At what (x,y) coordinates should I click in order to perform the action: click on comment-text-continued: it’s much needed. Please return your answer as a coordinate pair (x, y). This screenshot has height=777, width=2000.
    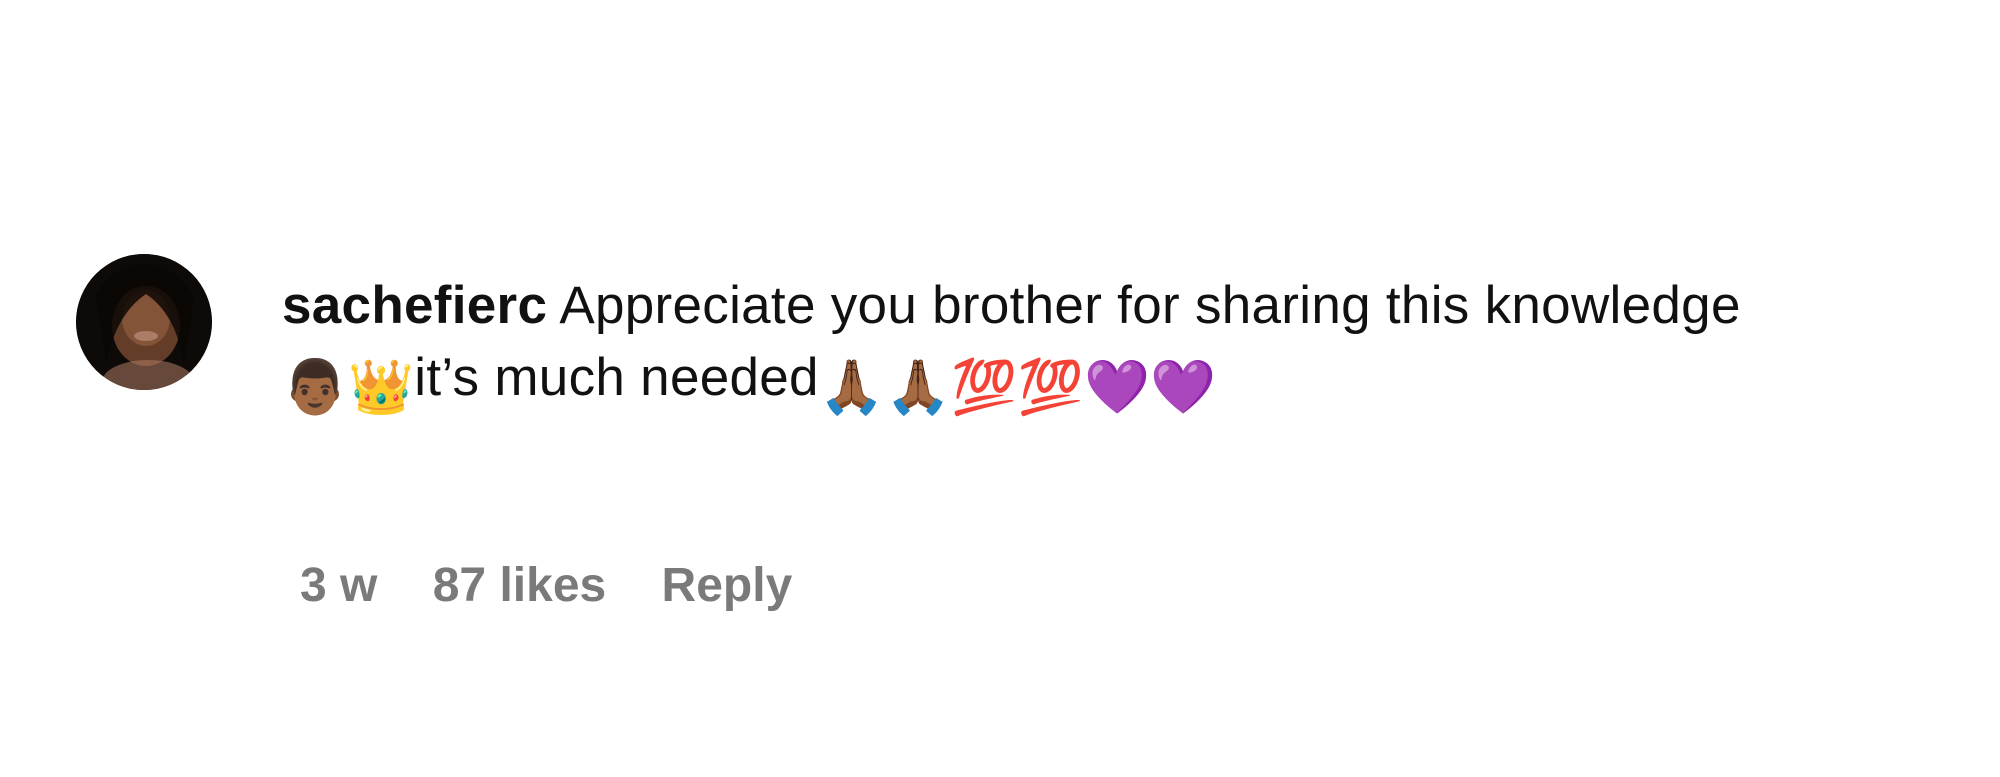
    Looking at the image, I should click on (616, 377).